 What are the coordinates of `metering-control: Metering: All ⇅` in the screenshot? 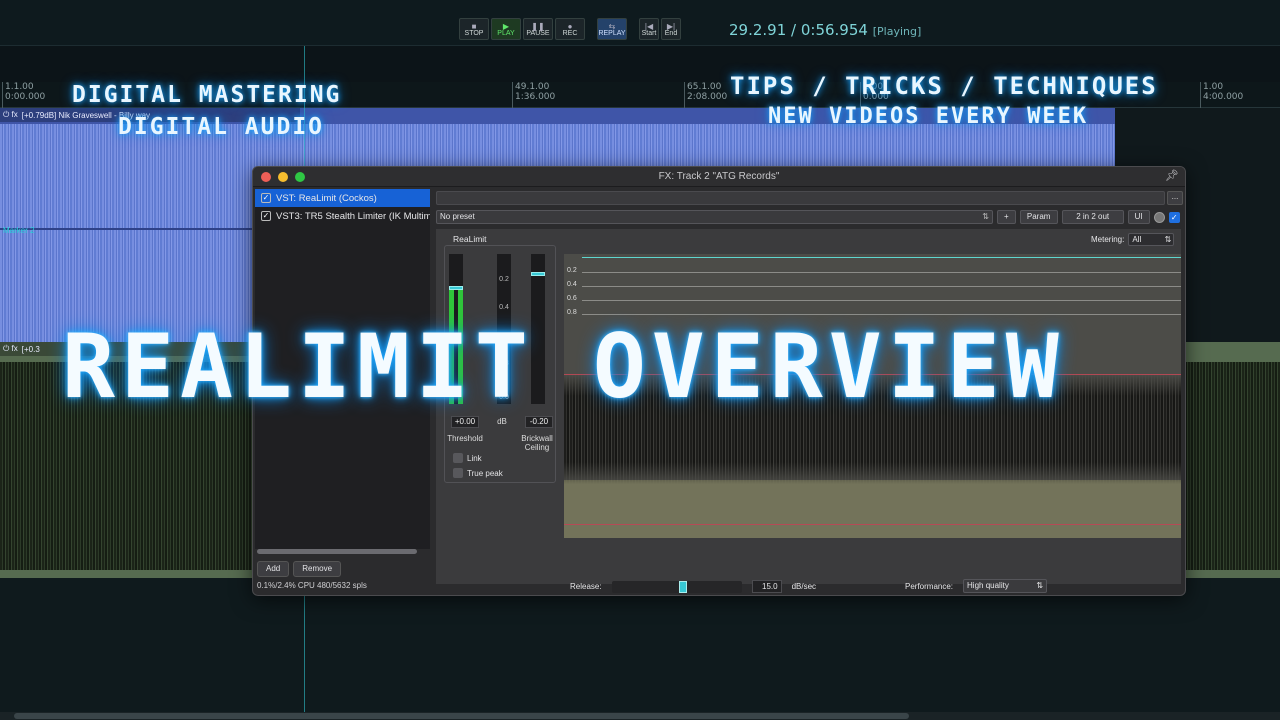 It's located at (1133, 239).